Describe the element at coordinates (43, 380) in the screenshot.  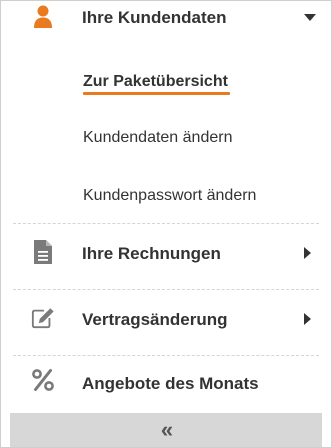
I see `percent-icon` at that location.